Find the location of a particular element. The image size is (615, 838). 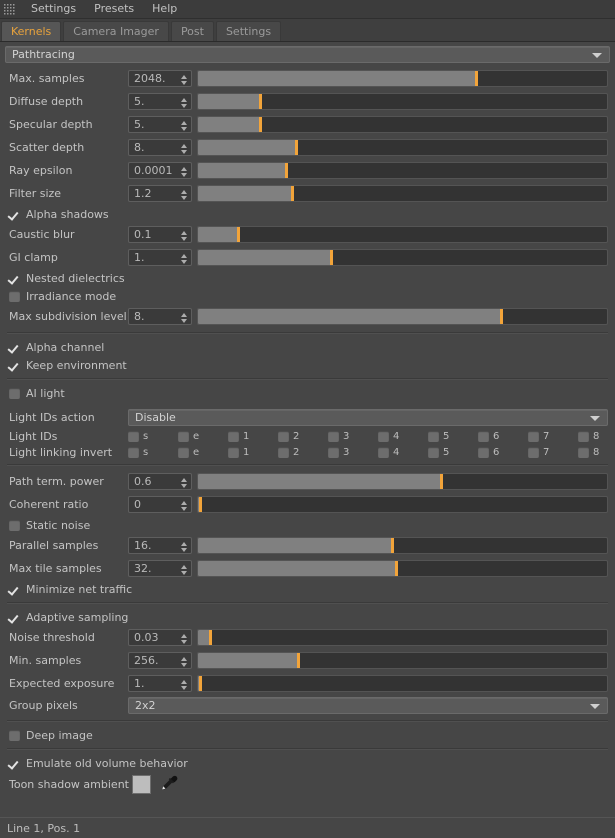

slider-diffuse-depth is located at coordinates (402, 101).